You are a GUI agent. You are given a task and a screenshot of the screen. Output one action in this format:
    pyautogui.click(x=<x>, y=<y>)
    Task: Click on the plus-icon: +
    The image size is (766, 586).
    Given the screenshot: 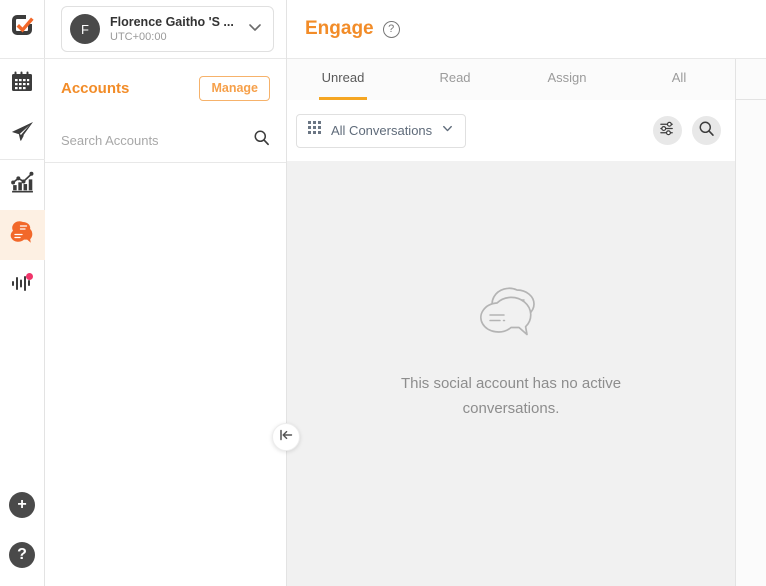 What is the action you would take?
    pyautogui.click(x=22, y=504)
    